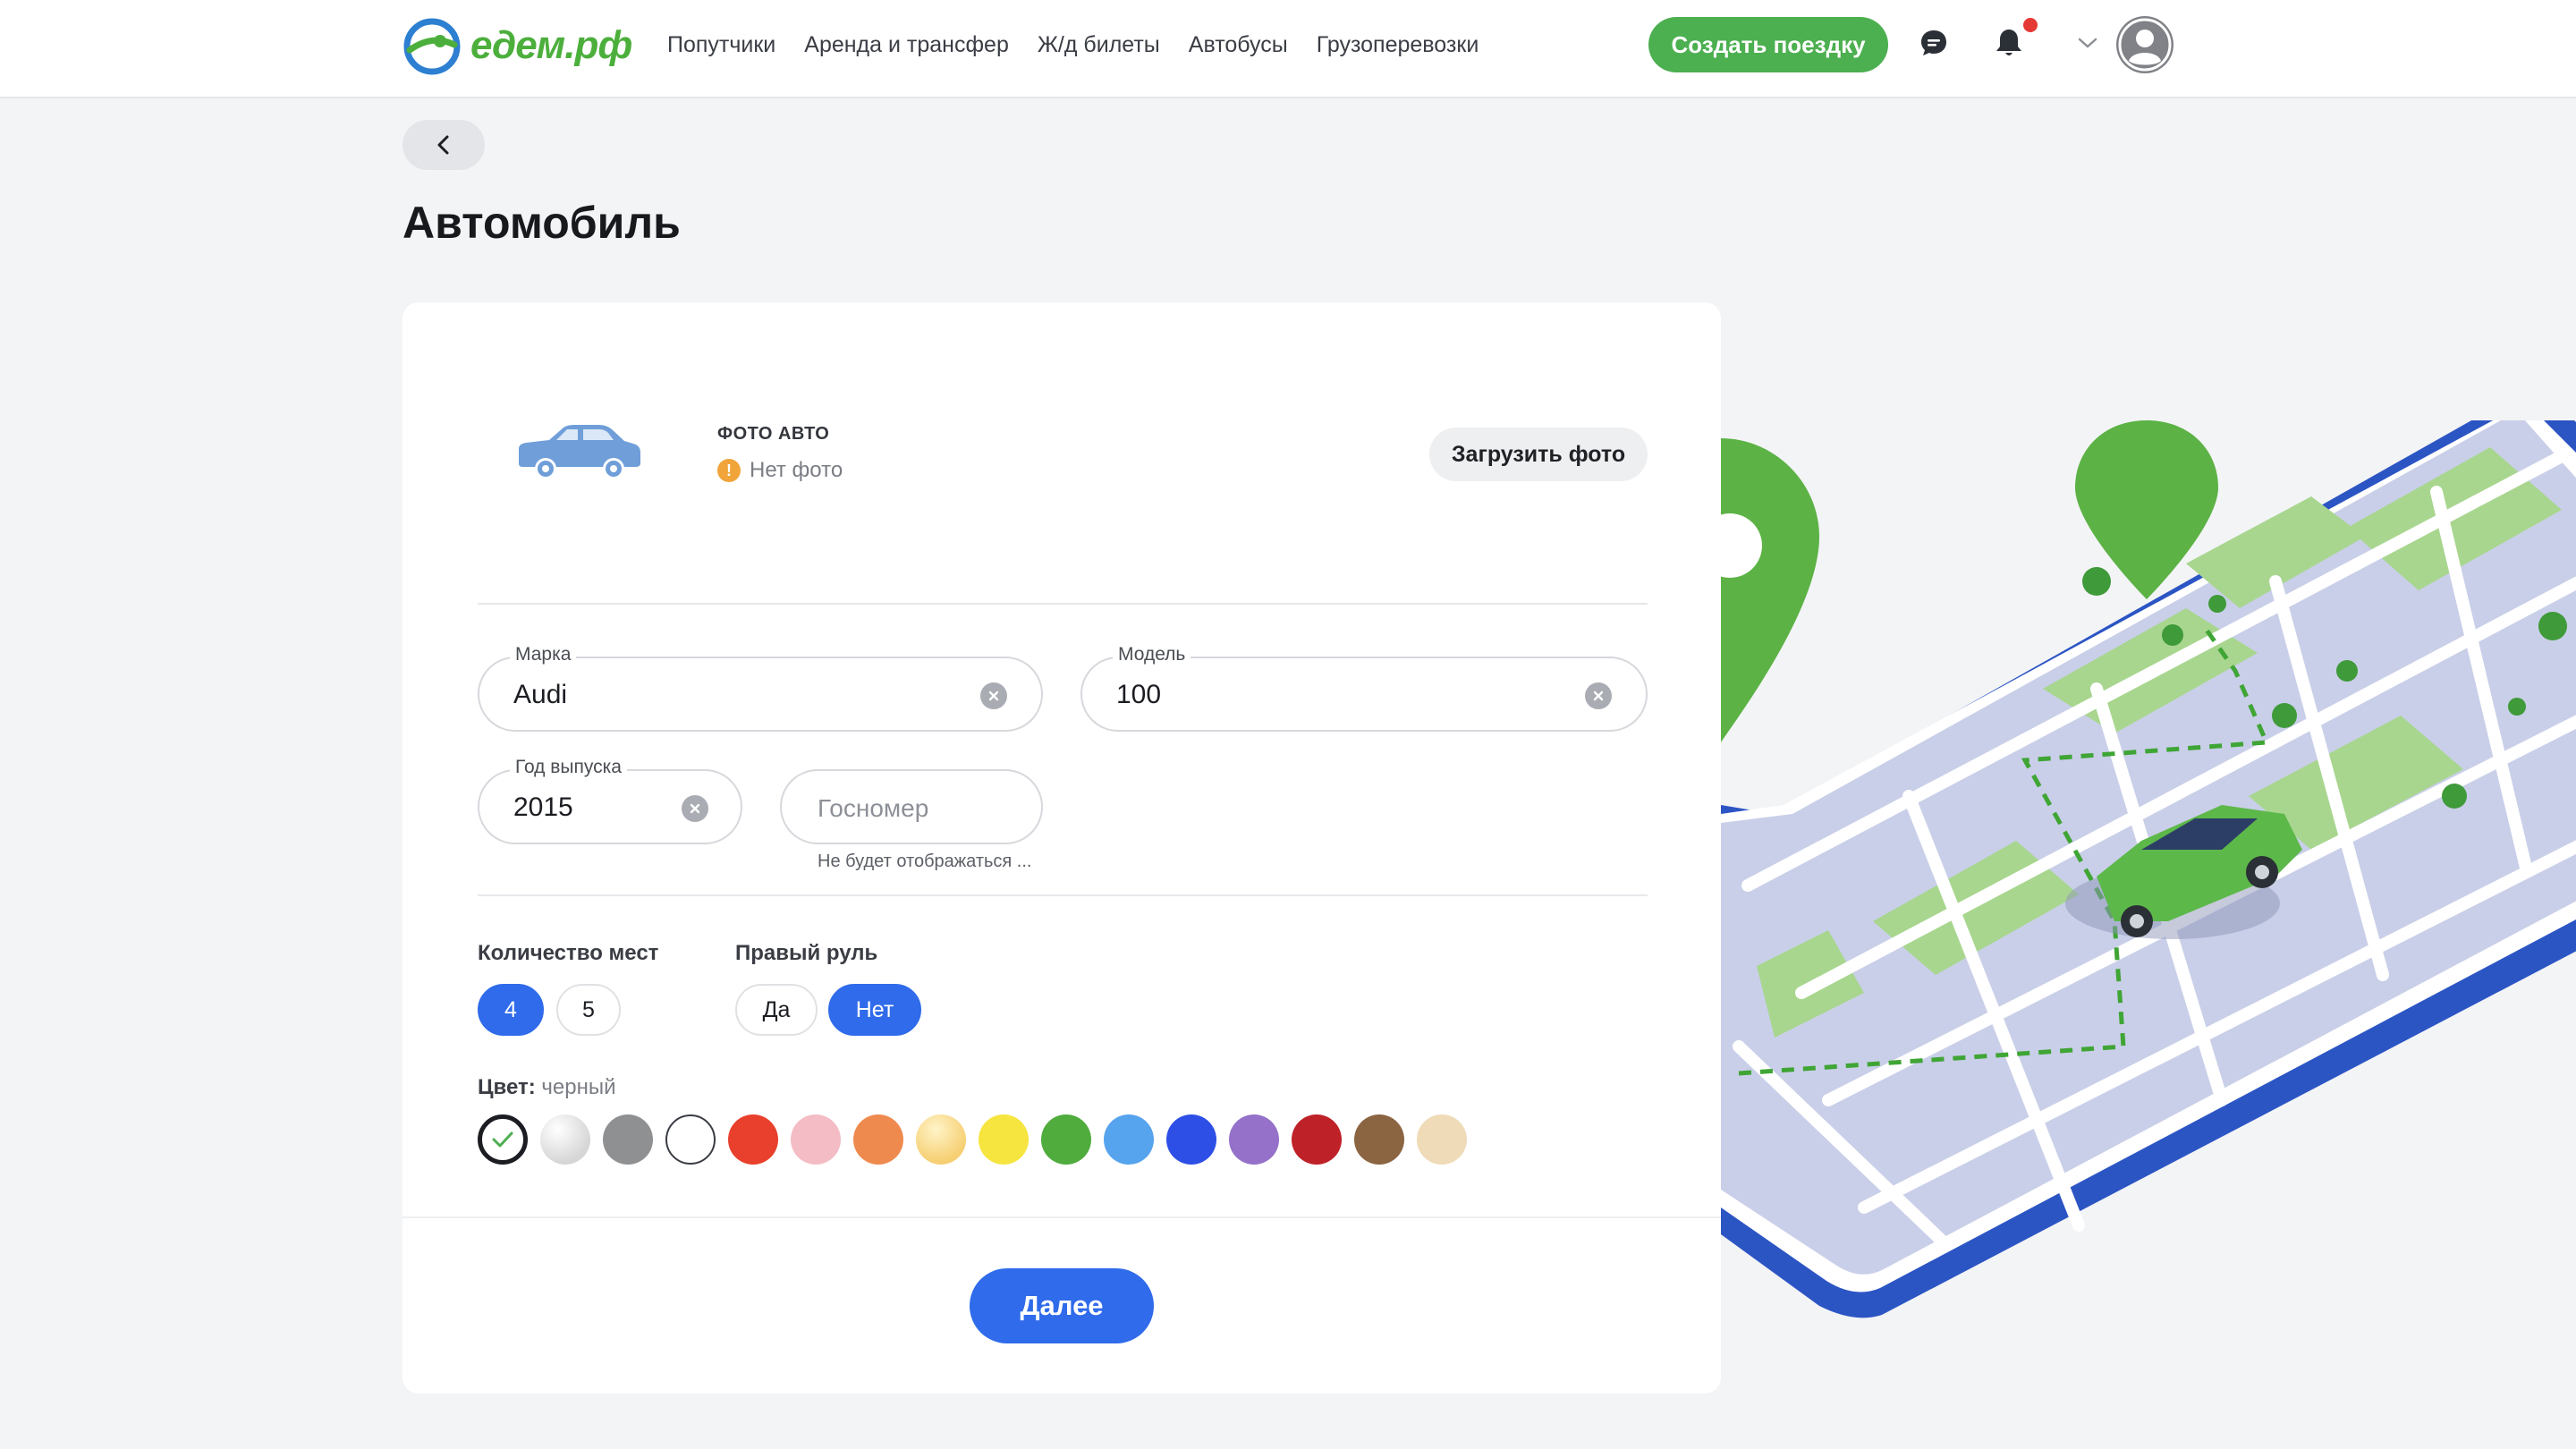 The height and width of the screenshot is (1449, 2576). Describe the element at coordinates (1364, 688) in the screenshot. I see `model-field: Модель 100` at that location.